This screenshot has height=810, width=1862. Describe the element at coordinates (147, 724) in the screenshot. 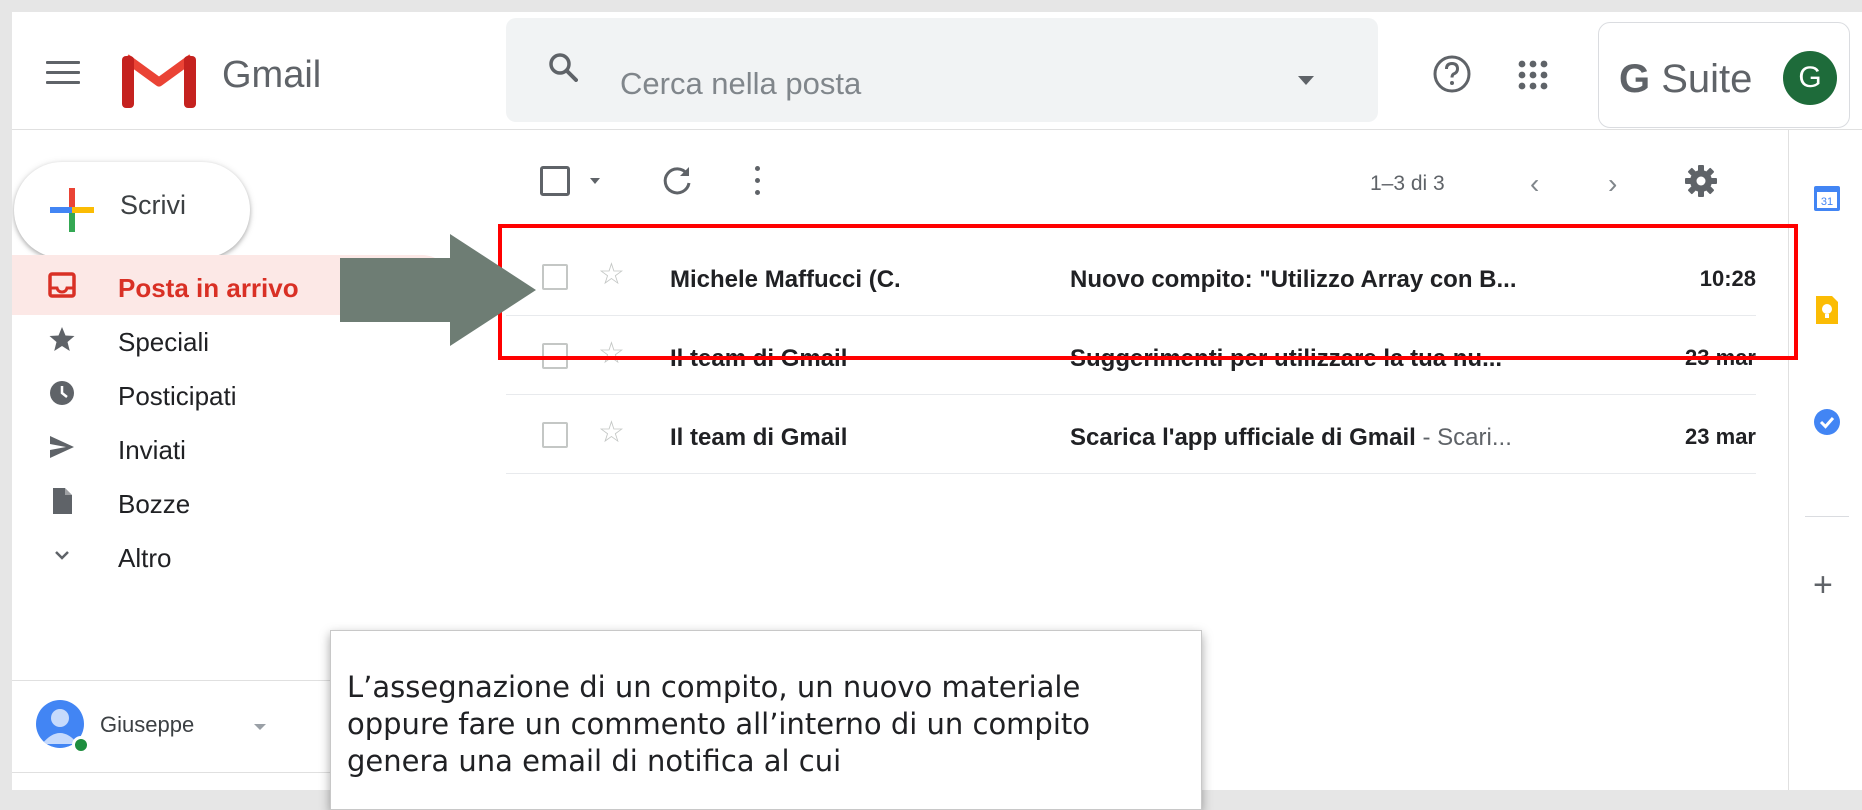

I see `user-name: Giuseppe` at that location.